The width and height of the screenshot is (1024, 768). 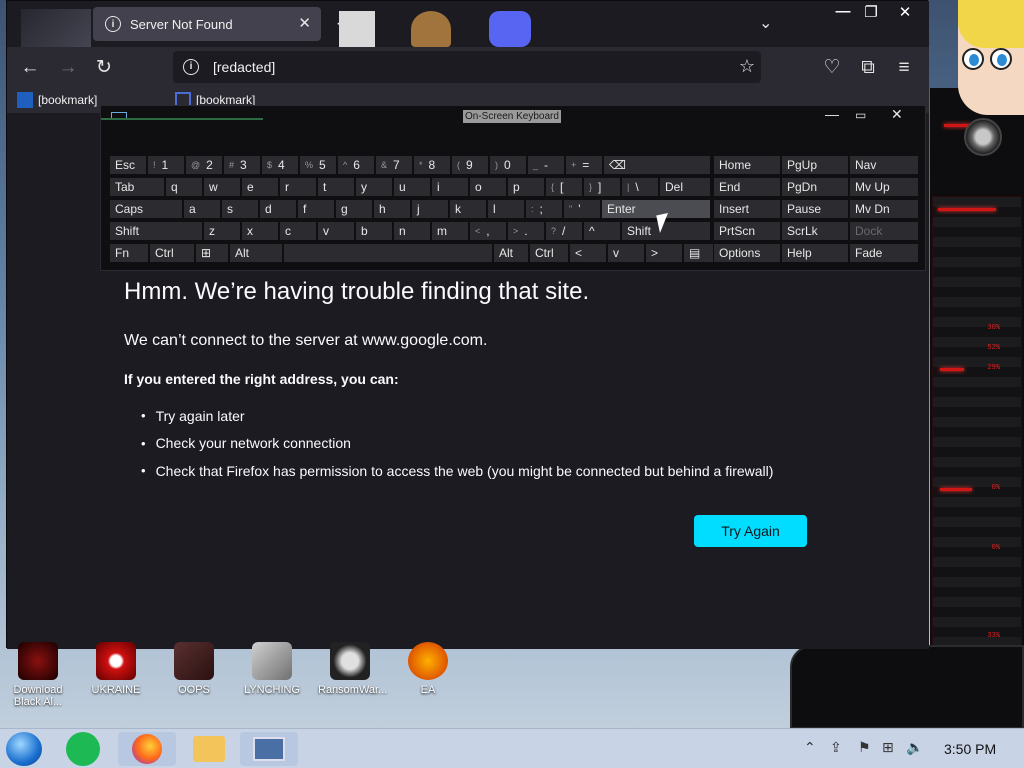 I want to click on osk-key: ) 0, so click(x=508, y=165).